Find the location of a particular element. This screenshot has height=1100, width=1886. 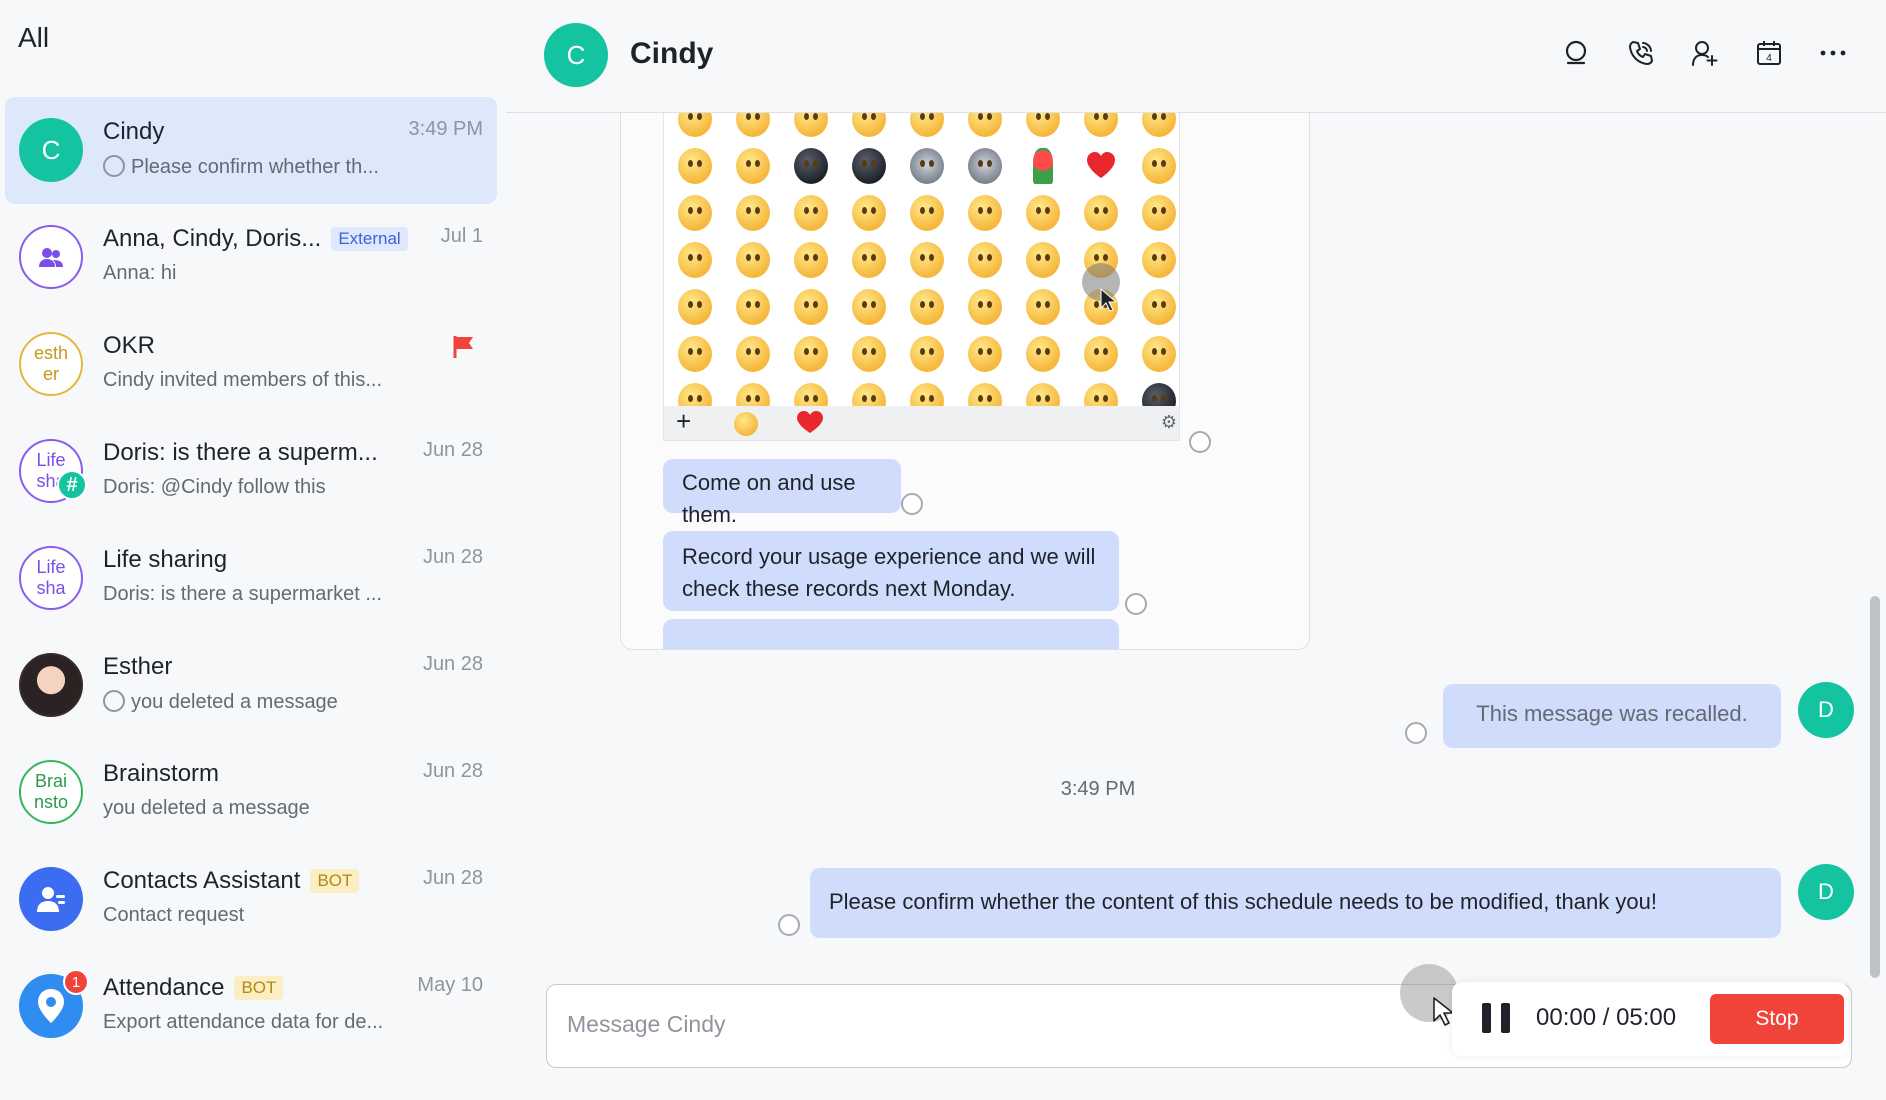

phone-icon is located at coordinates (1641, 53).